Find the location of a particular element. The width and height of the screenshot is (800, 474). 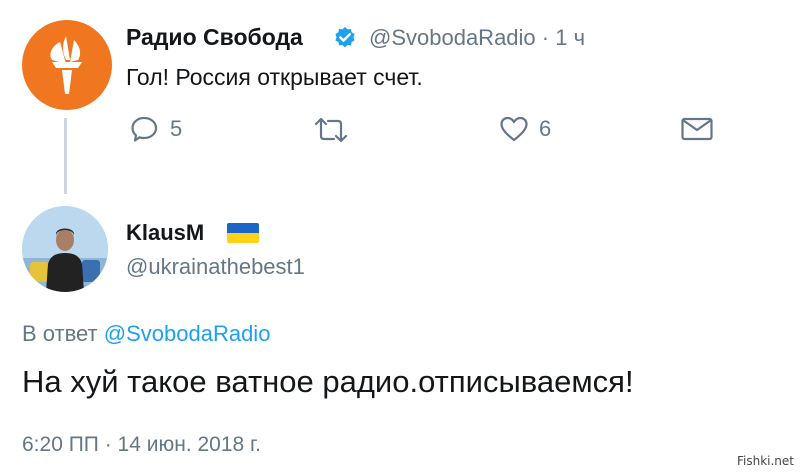

envelope-icon is located at coordinates (697, 129).